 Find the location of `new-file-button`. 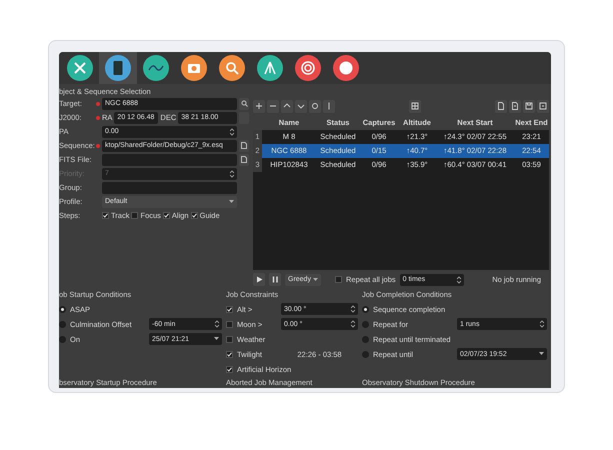

new-file-button is located at coordinates (515, 106).